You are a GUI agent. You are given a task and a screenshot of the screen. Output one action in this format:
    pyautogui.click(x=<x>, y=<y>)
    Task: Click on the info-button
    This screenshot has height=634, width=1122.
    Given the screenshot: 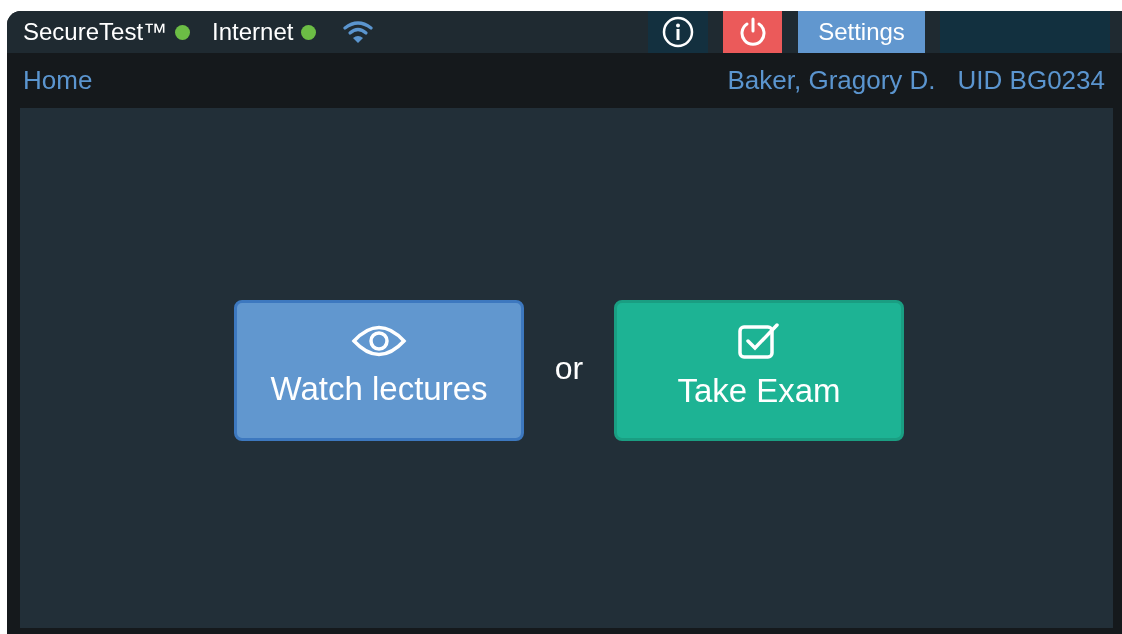 What is the action you would take?
    pyautogui.click(x=678, y=32)
    